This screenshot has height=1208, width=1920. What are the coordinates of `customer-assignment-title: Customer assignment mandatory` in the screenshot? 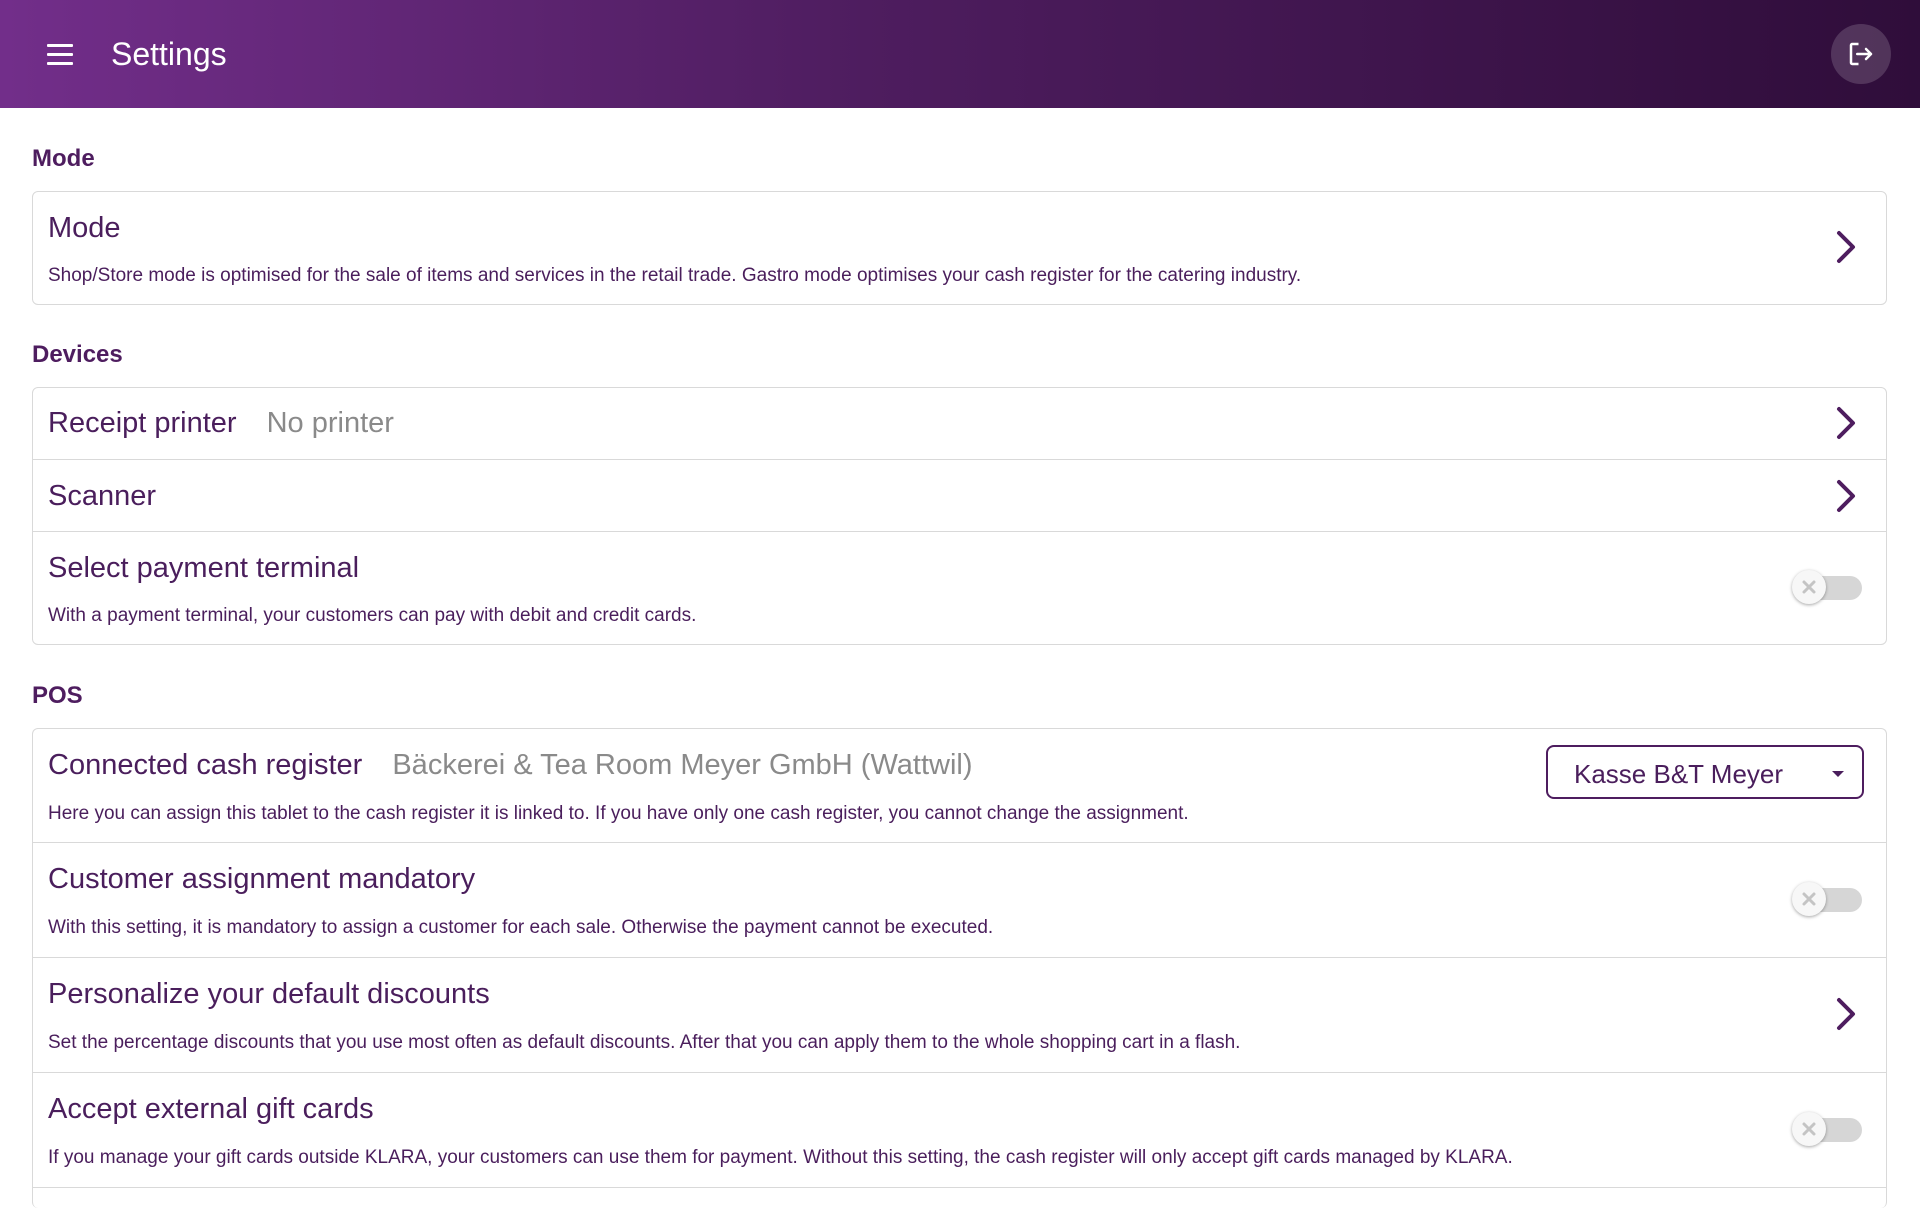 It's located at (262, 879).